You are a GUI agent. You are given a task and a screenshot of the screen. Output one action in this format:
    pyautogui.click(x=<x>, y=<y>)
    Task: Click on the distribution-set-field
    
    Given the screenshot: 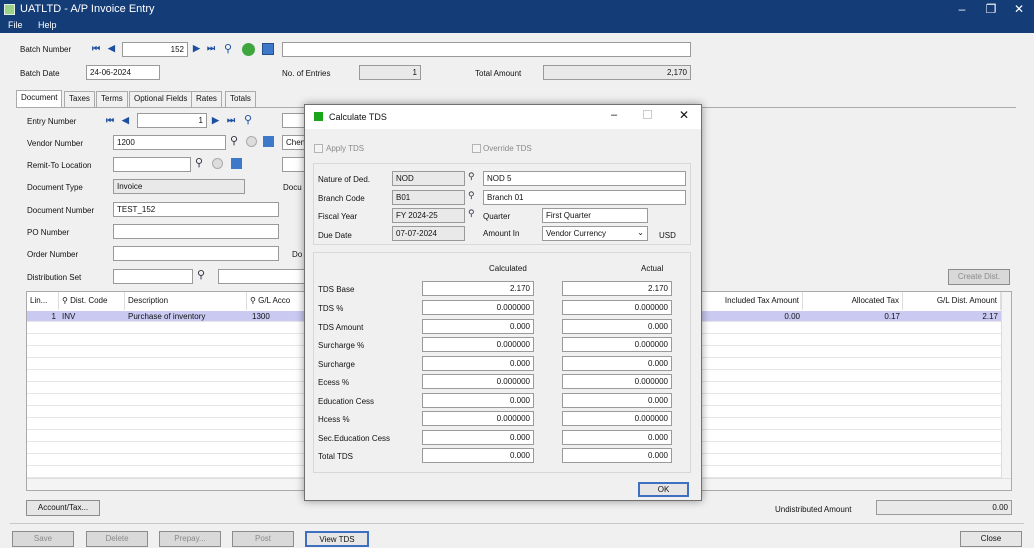 What is the action you would take?
    pyautogui.click(x=153, y=276)
    